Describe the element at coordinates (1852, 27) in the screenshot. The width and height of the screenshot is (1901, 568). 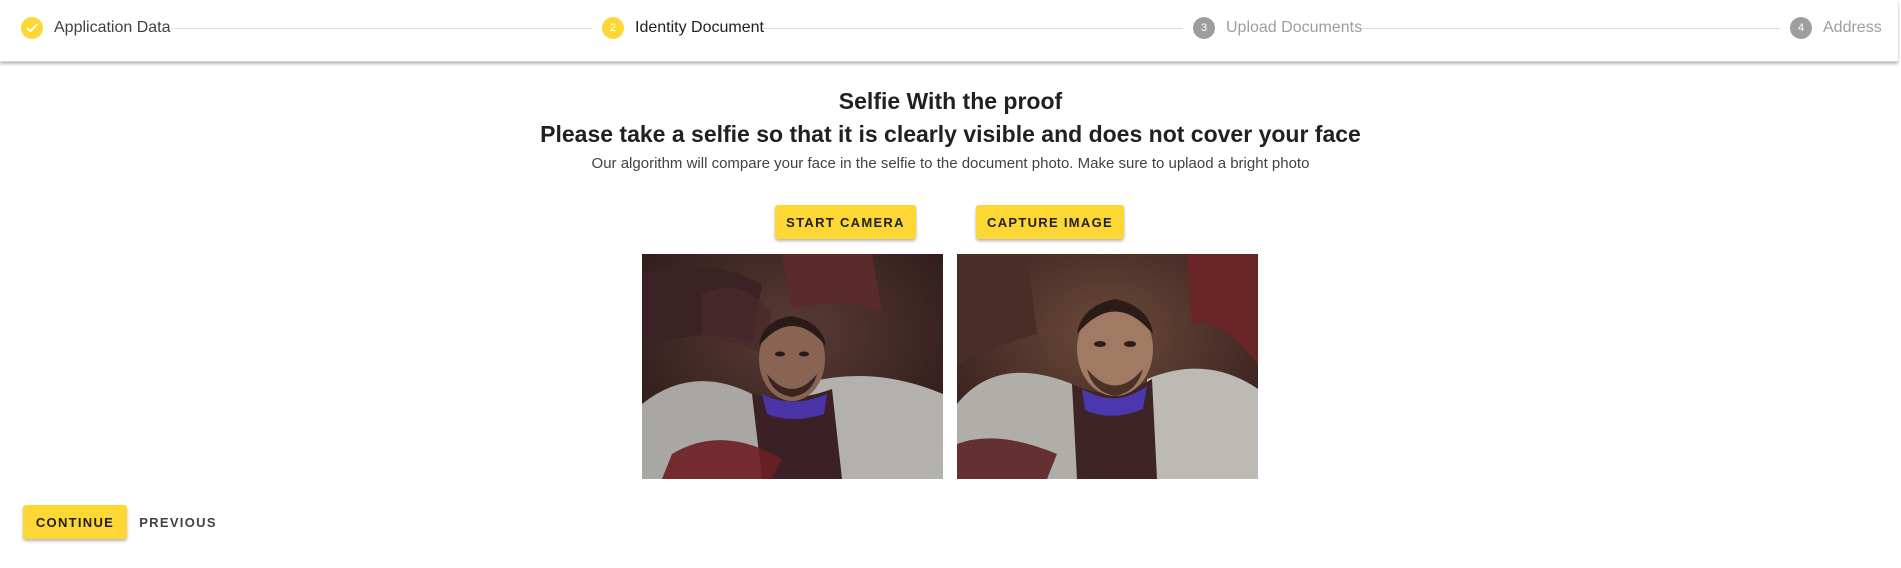
I see `step-label: Address` at that location.